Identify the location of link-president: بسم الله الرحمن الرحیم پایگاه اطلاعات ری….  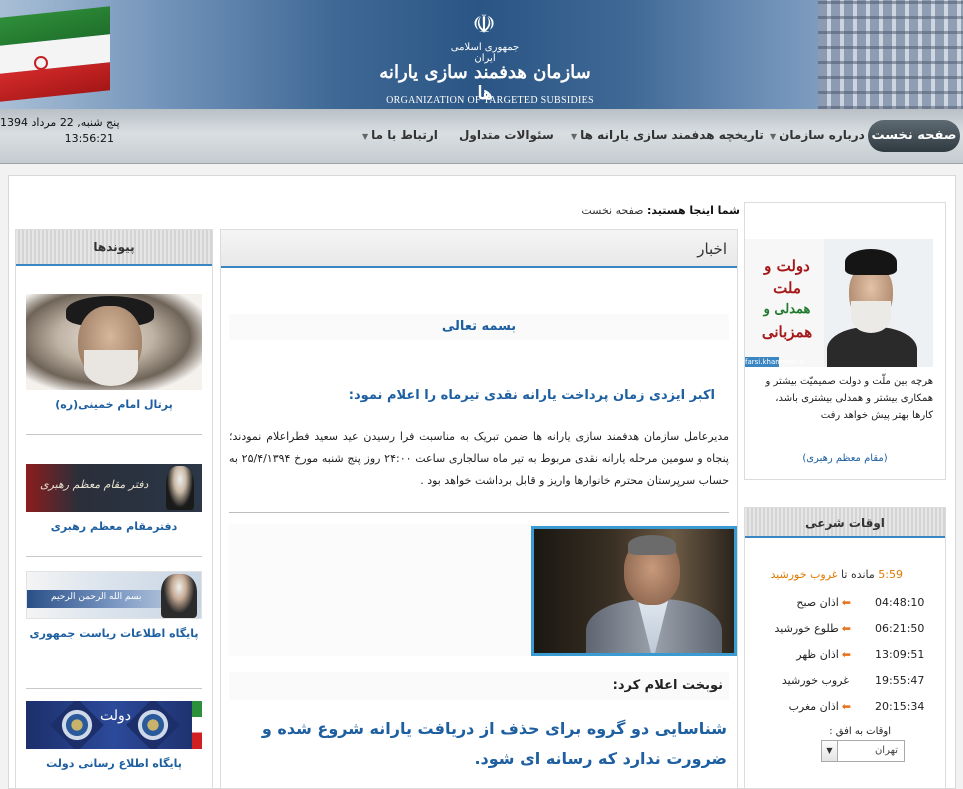
(114, 605).